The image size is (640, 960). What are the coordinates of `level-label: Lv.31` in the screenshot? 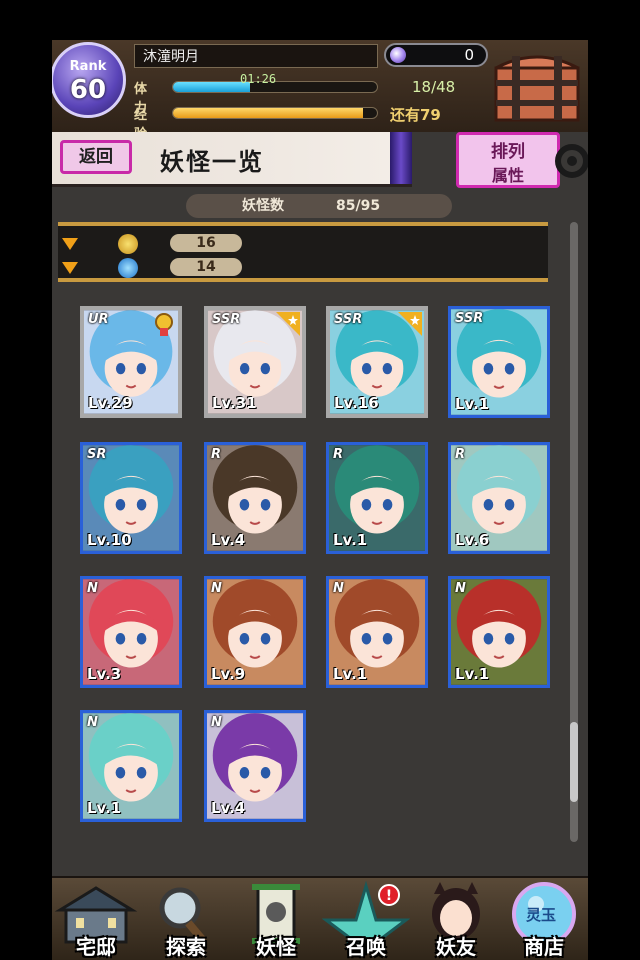 It's located at (234, 403).